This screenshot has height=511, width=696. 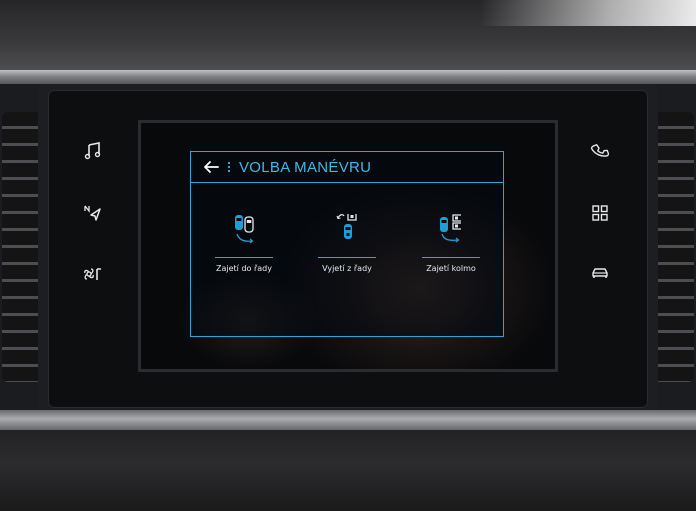 What do you see at coordinates (674, 247) in the screenshot?
I see `air-vent-right` at bounding box center [674, 247].